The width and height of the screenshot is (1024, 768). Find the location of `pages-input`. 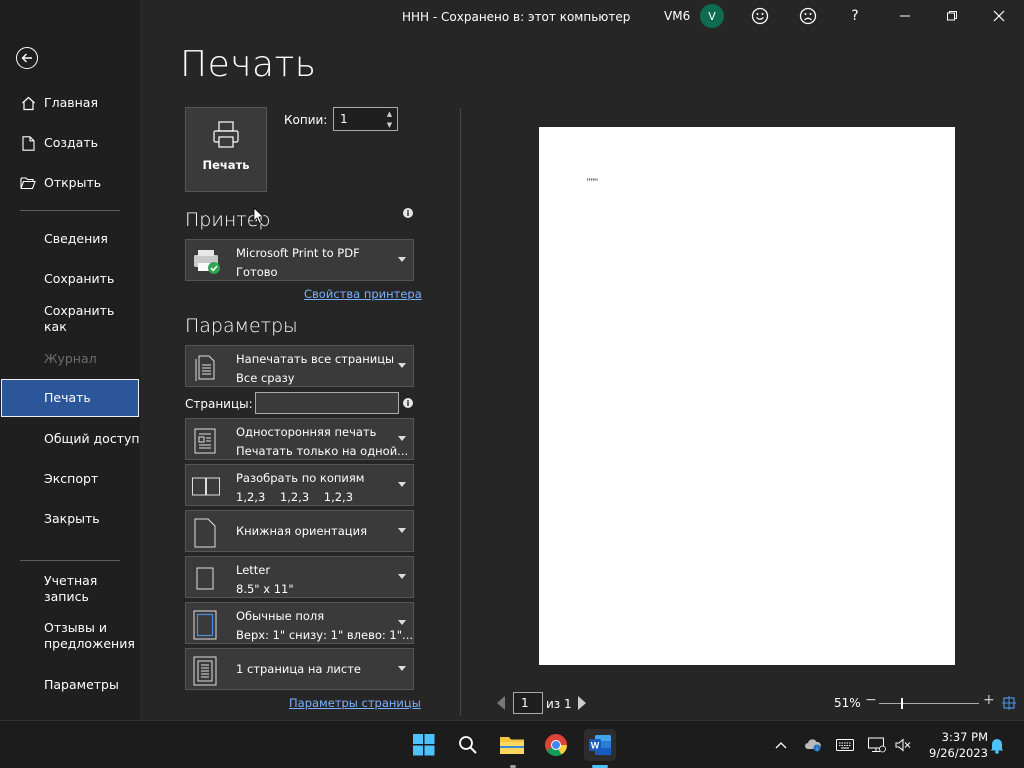

pages-input is located at coordinates (327, 403).